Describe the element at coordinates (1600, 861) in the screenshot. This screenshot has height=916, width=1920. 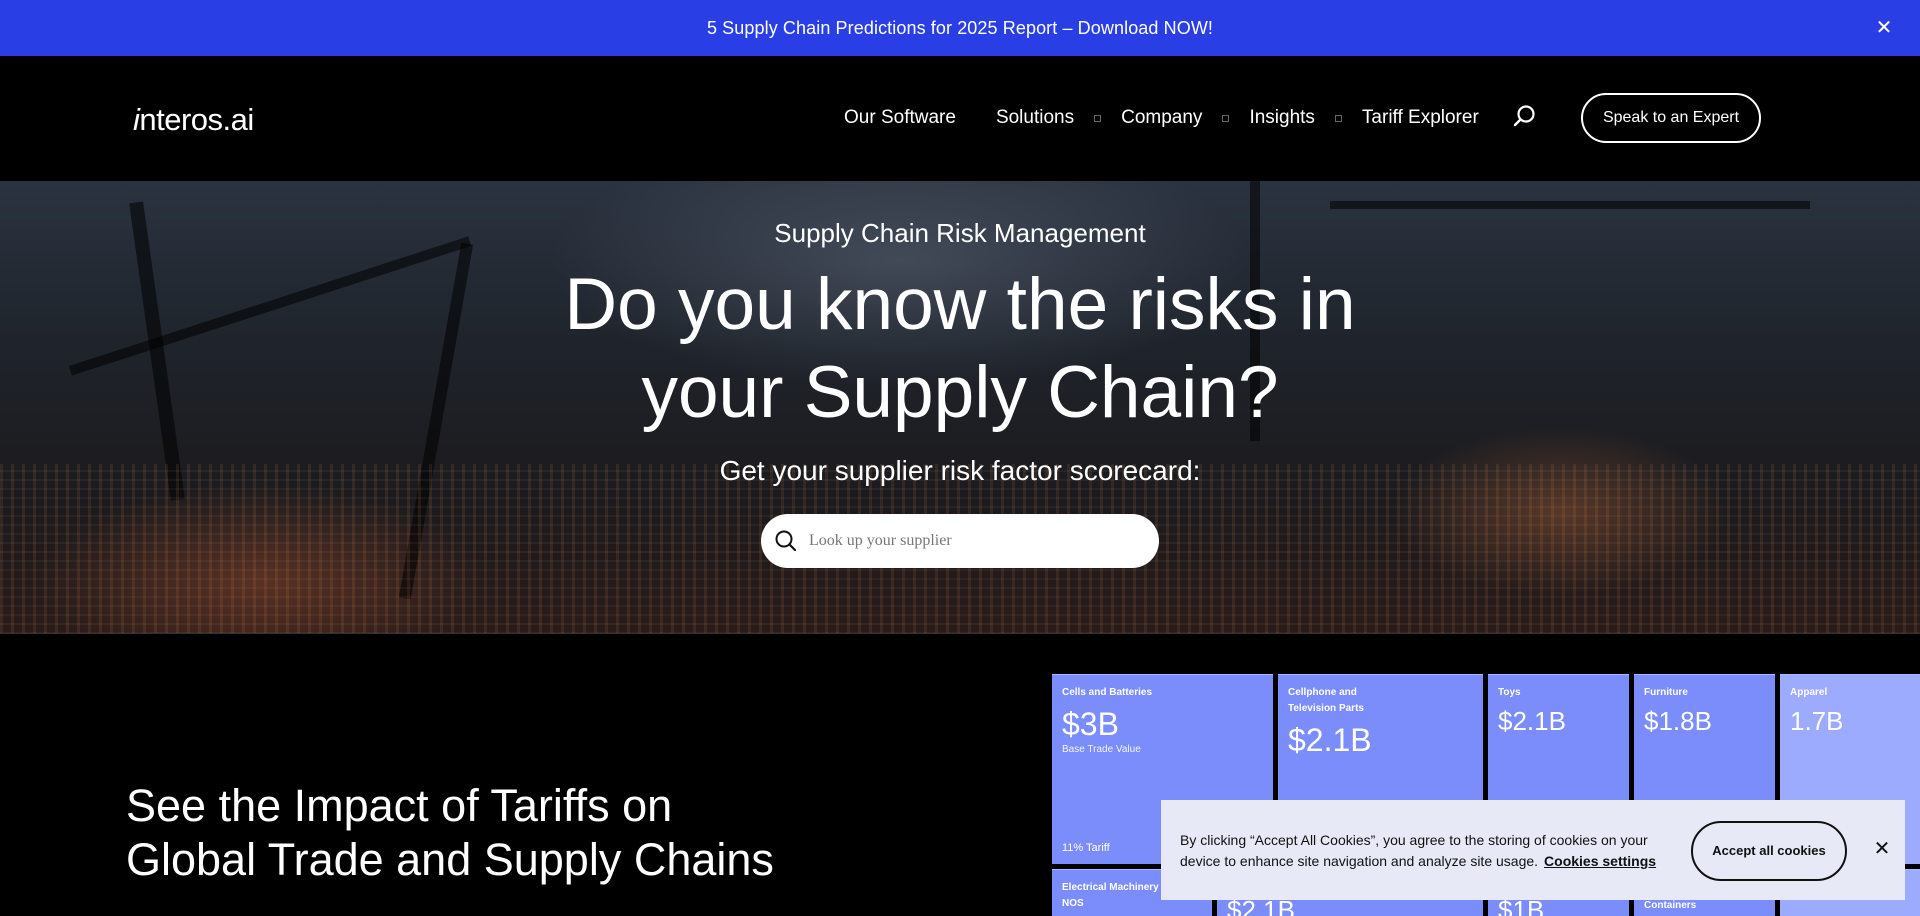
I see `cookies-settings-link: Cookies settings` at that location.